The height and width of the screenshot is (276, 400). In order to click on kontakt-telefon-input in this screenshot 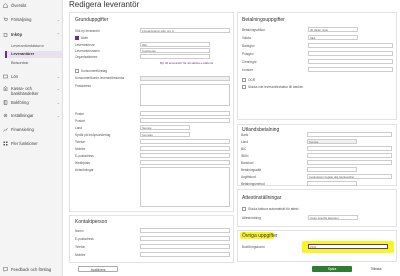, I will do `click(185, 246)`.